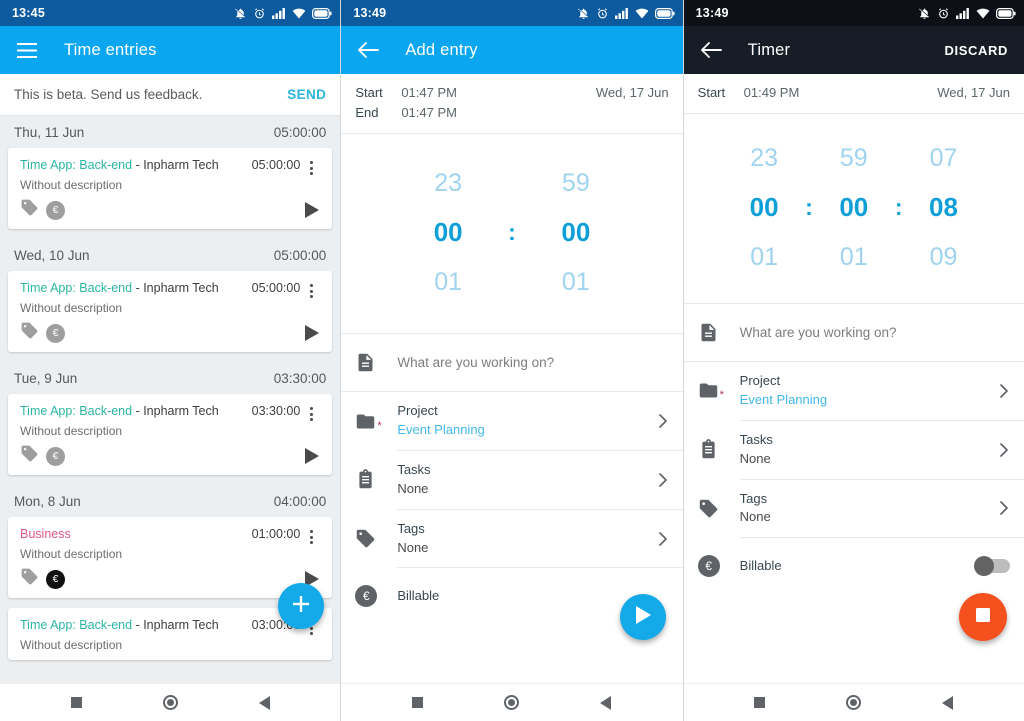 This screenshot has height=721, width=1024. Describe the element at coordinates (476, 362) in the screenshot. I see `description-placeholder: What are you working on?` at that location.